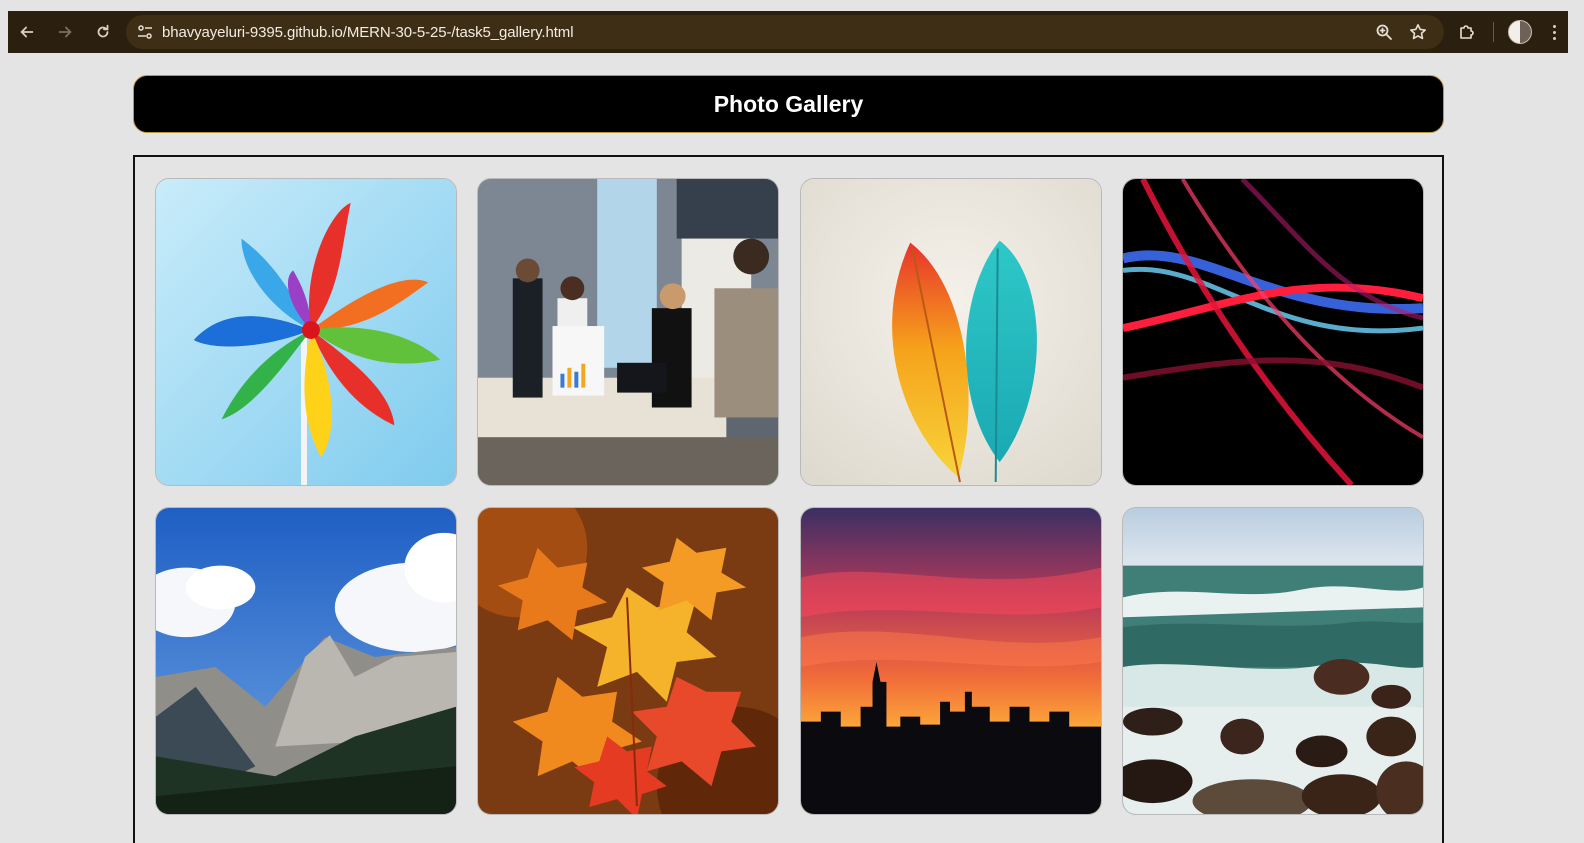 The height and width of the screenshot is (843, 1584). Describe the element at coordinates (1493, 32) in the screenshot. I see `toolbar-divider` at that location.